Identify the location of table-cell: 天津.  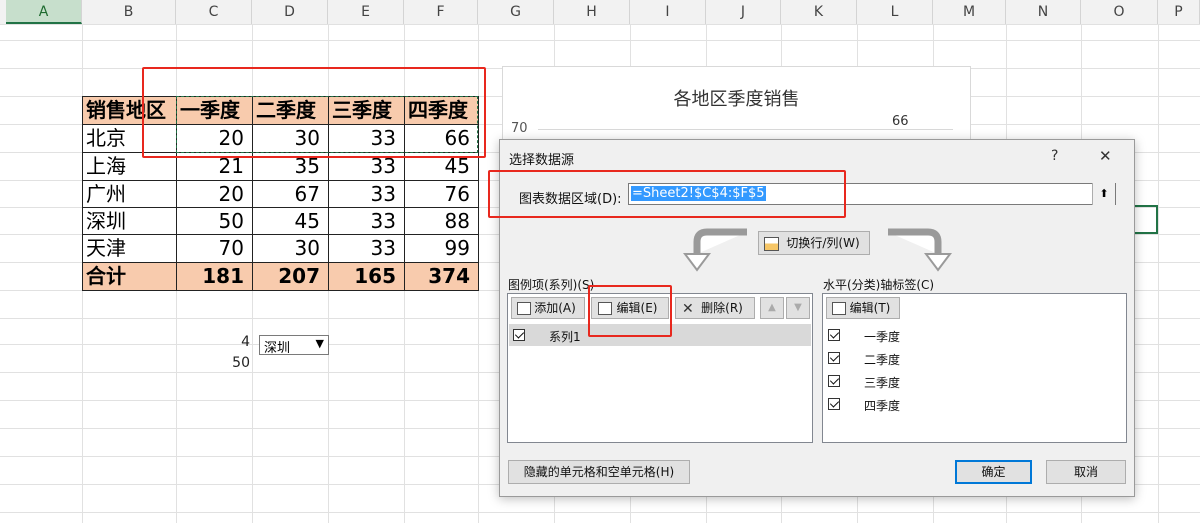
(129, 248).